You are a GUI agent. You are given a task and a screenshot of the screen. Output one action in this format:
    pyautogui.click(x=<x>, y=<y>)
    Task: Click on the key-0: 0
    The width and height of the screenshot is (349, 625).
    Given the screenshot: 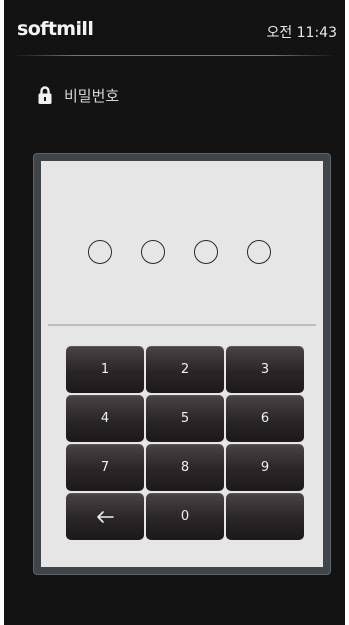 What is the action you would take?
    pyautogui.click(x=185, y=516)
    